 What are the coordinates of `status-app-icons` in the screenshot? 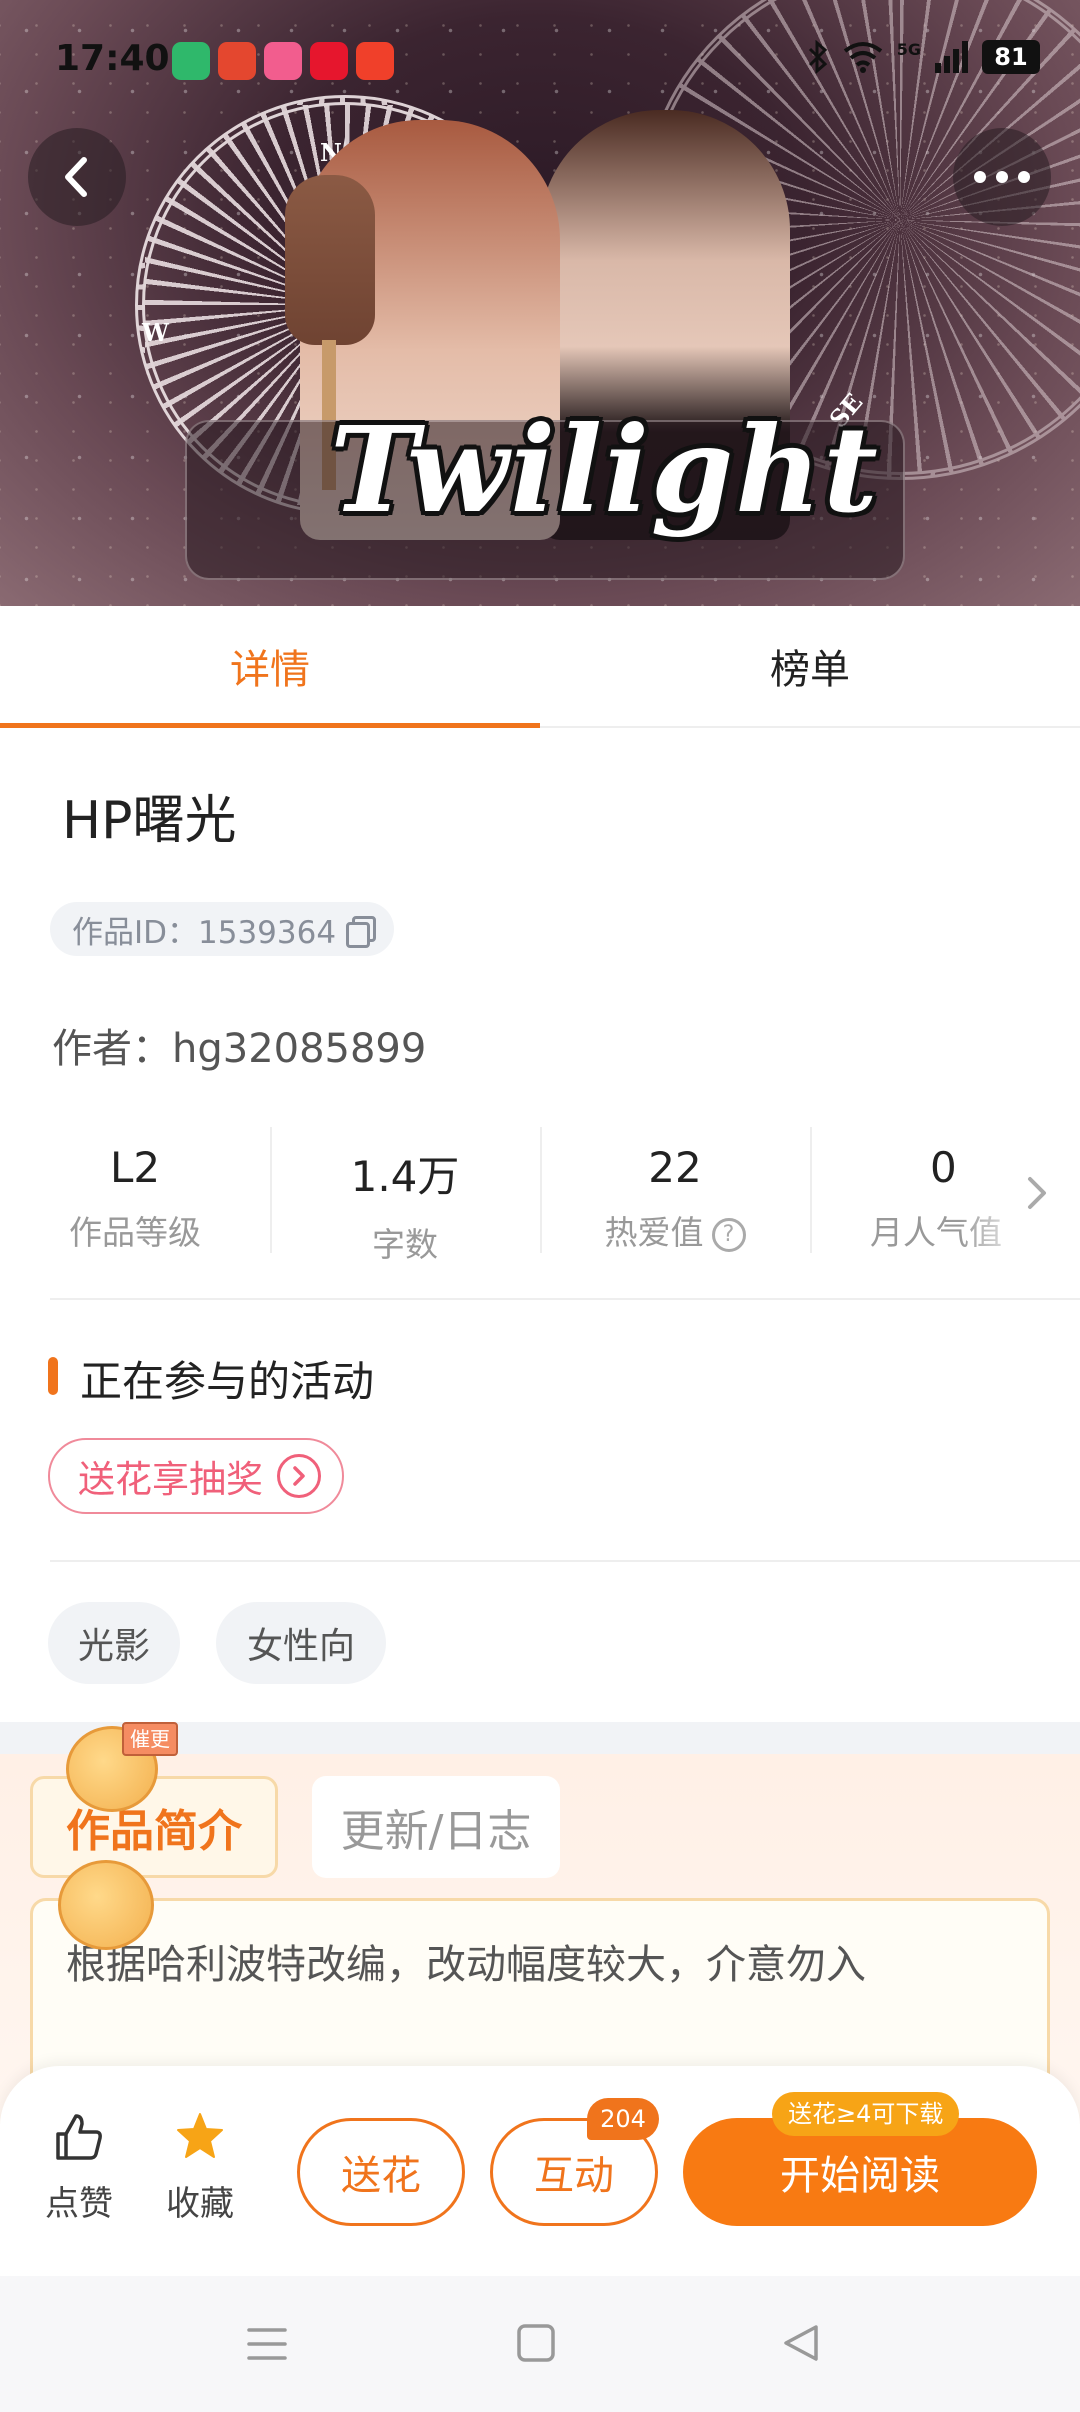 It's located at (283, 61).